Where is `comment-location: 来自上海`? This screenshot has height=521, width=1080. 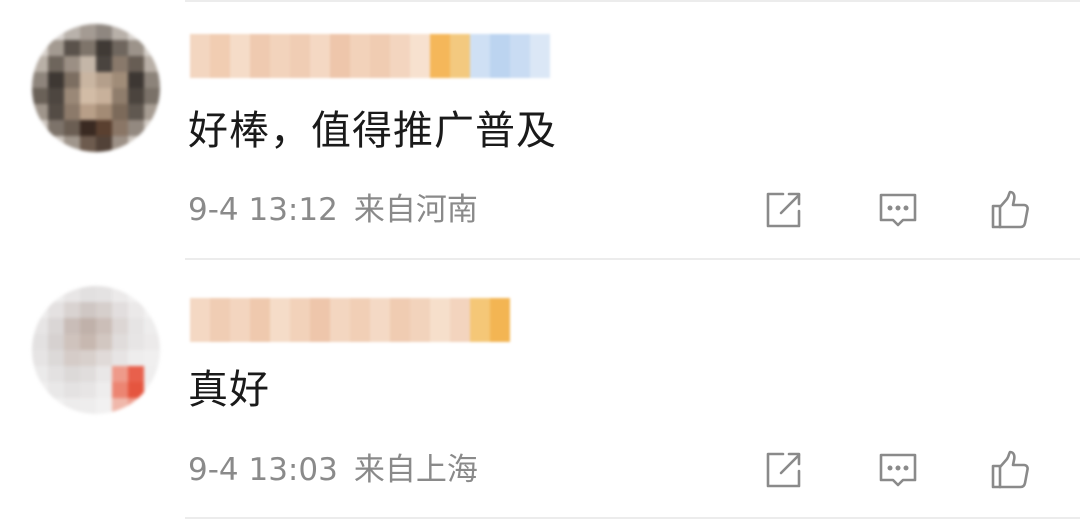
comment-location: 来自上海 is located at coordinates (415, 470).